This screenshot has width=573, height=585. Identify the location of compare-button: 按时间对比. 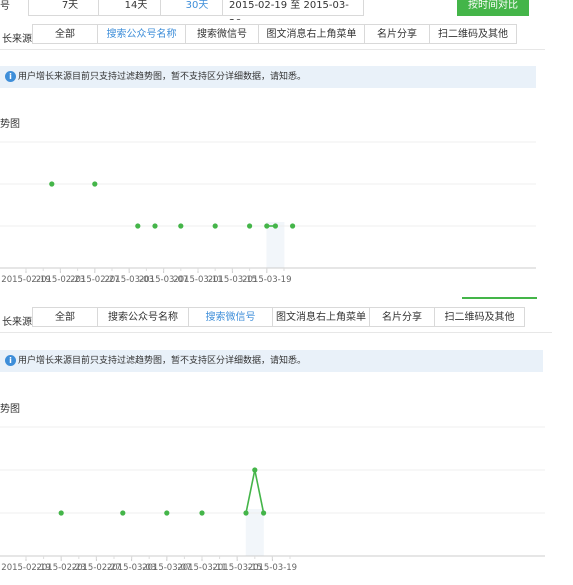
(493, 8).